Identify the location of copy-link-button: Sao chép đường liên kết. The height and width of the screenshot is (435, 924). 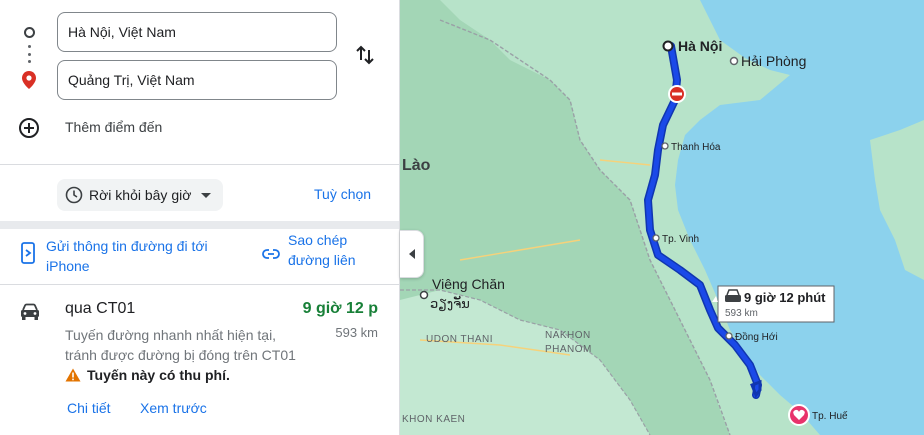
(315, 252).